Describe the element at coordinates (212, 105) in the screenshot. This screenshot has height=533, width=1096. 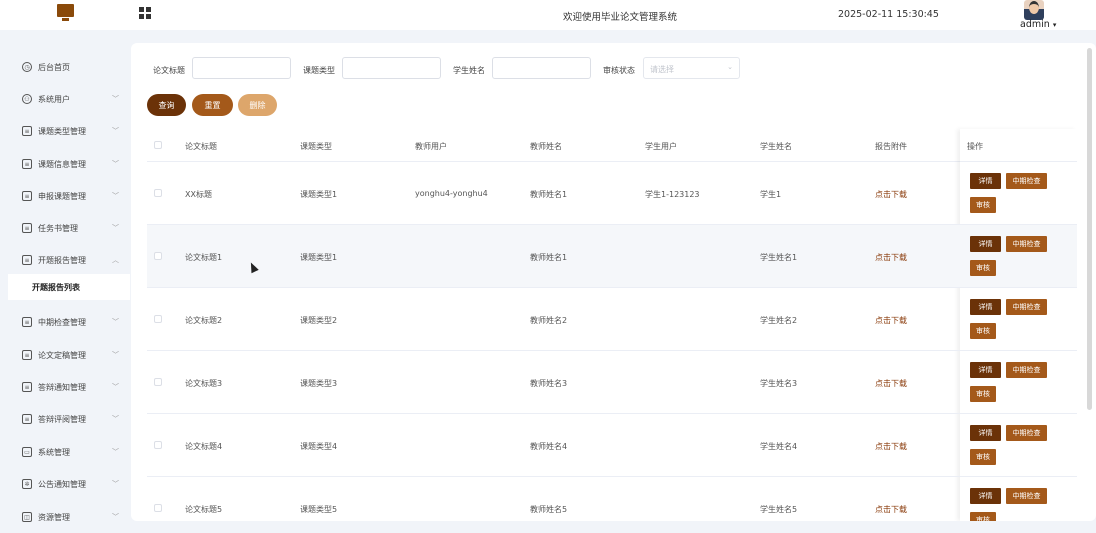
I see `reset-button: 重置` at that location.